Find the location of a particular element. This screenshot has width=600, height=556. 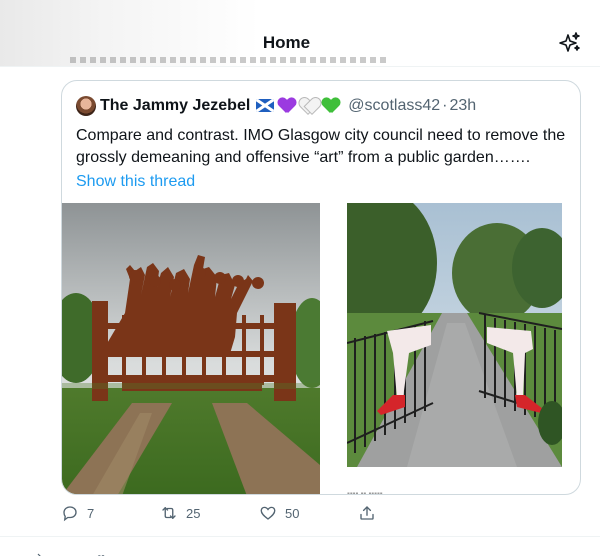

author-name: The Jammy Jezebel is located at coordinates (175, 106).